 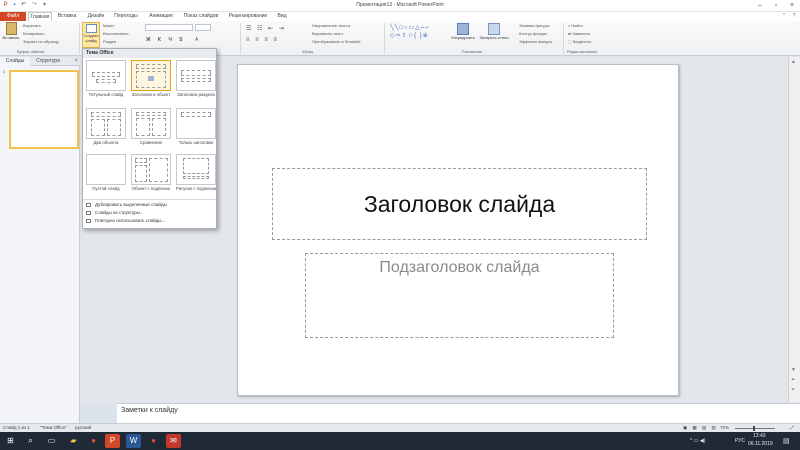 I want to click on clipboard-group-label: Буфер обмена, so click(x=31, y=51).